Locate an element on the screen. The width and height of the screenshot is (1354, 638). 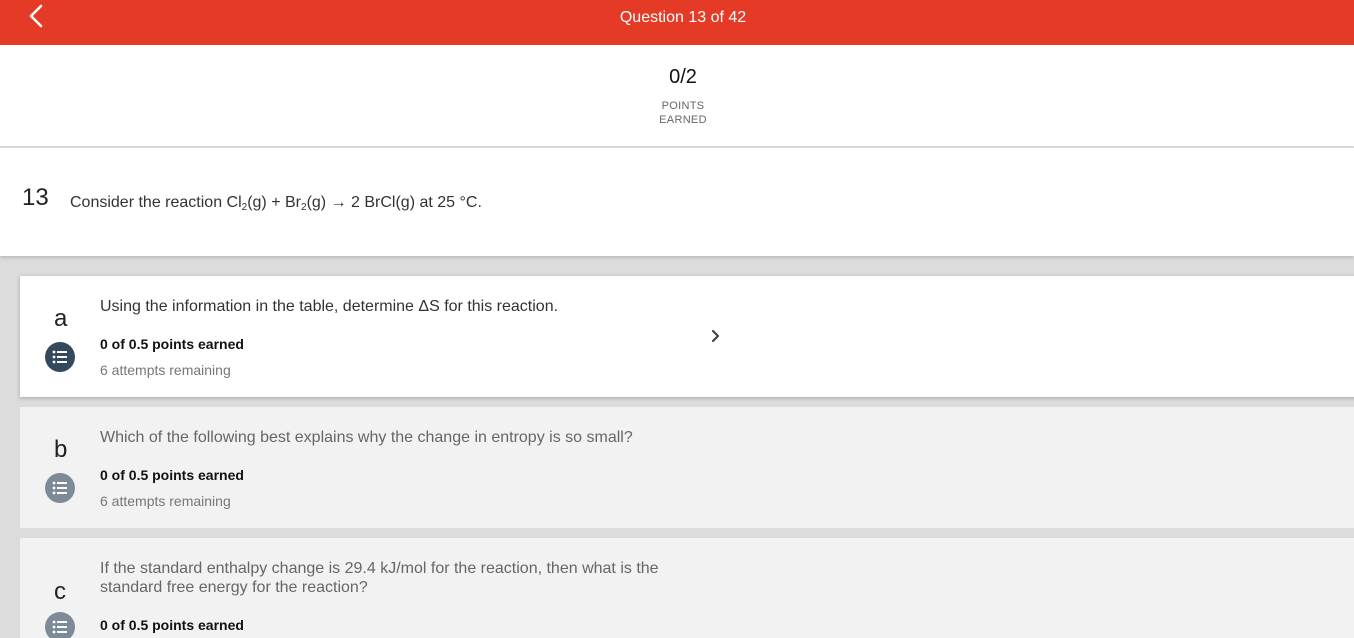
top-bar: Question 13 of 42 is located at coordinates (677, 22).